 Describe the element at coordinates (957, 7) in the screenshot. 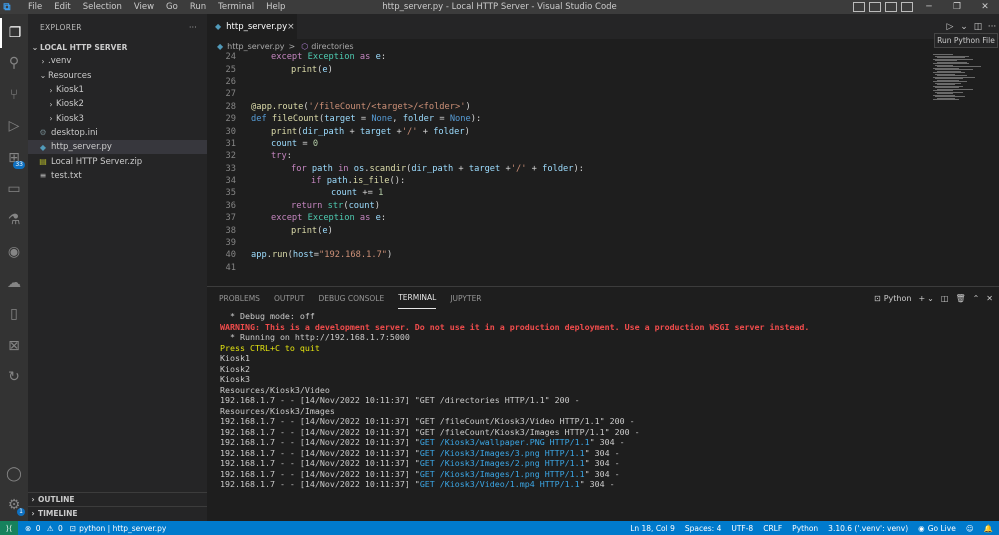

I see `restore-button: ❐` at that location.